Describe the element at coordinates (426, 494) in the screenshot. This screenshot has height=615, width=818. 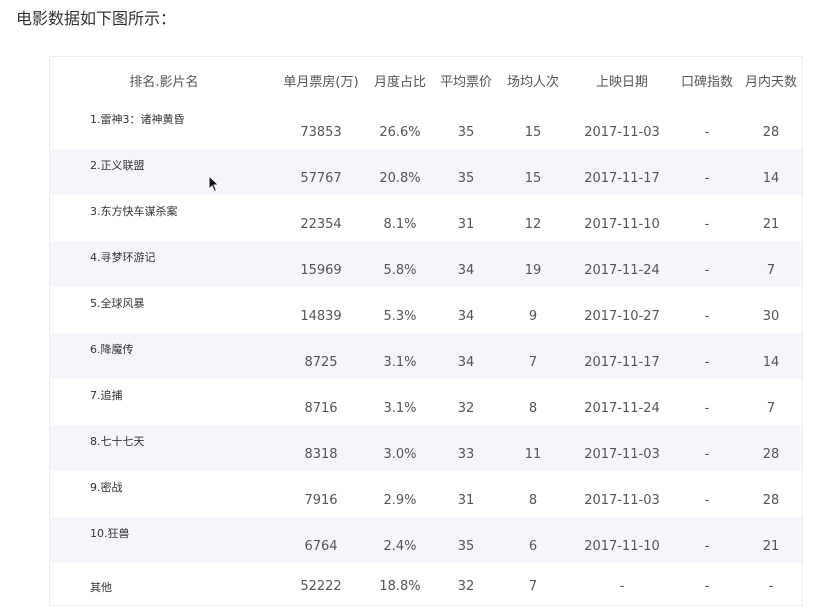
I see `table-row: 9.密战 7916 2.9% 31 8 2017-11-03 - 28` at that location.